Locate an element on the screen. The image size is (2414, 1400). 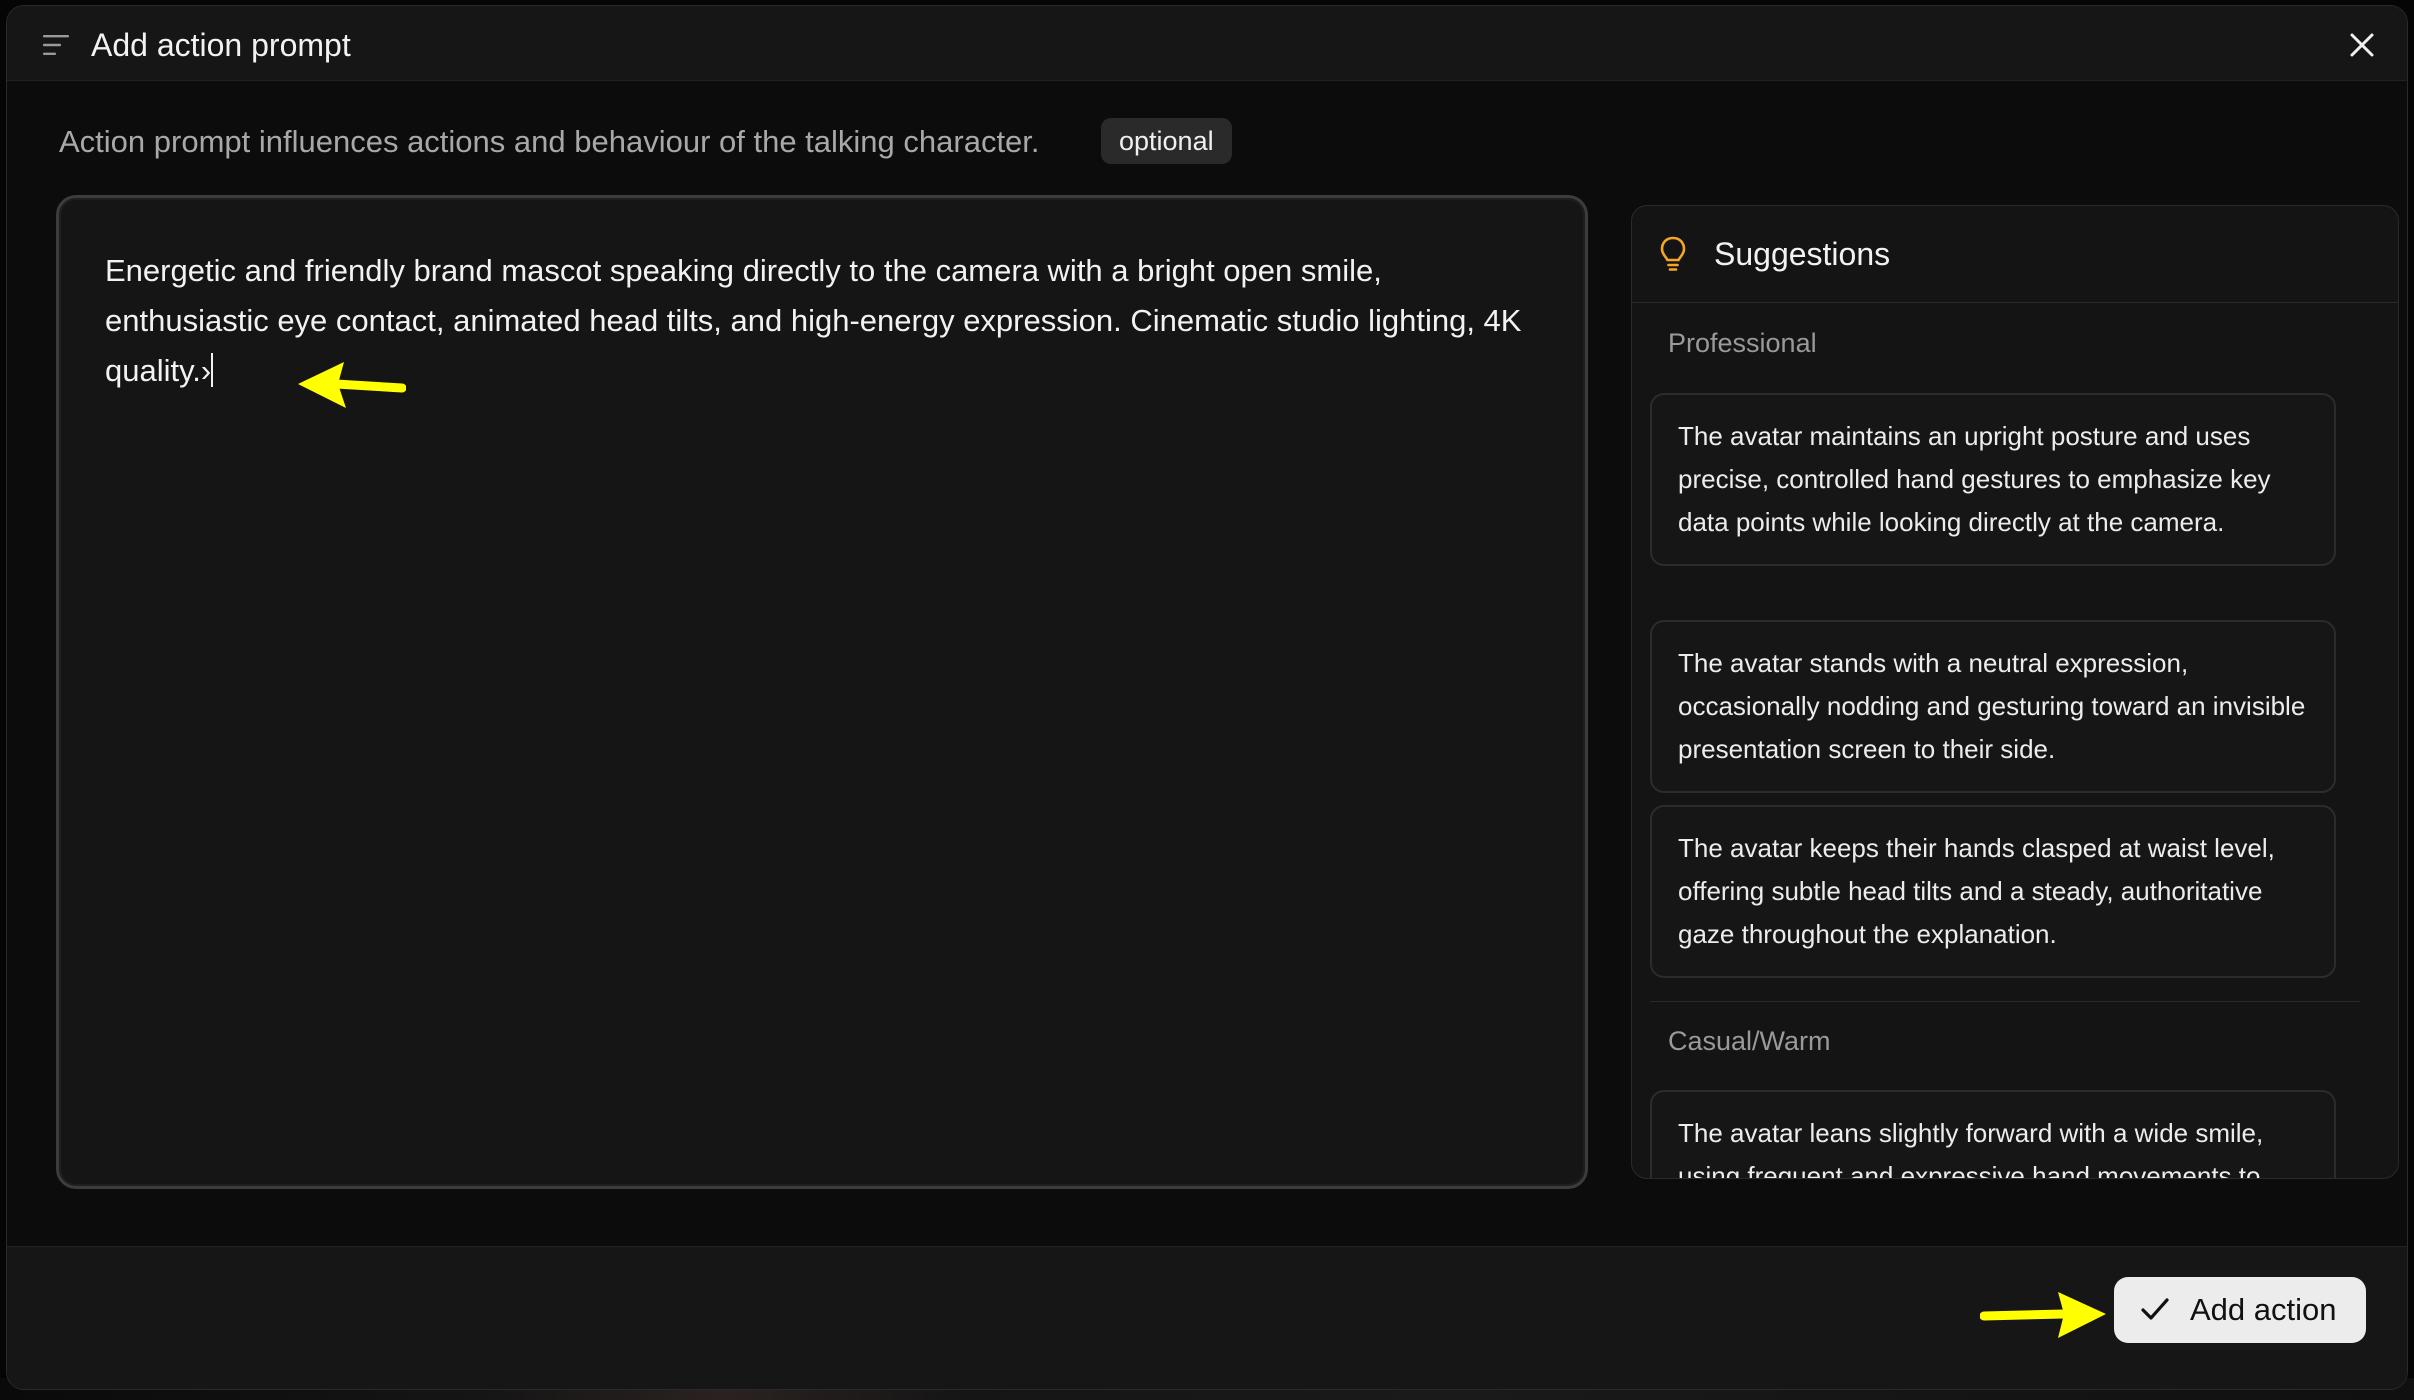
suggestions-header: Suggestions is located at coordinates (2015, 254).